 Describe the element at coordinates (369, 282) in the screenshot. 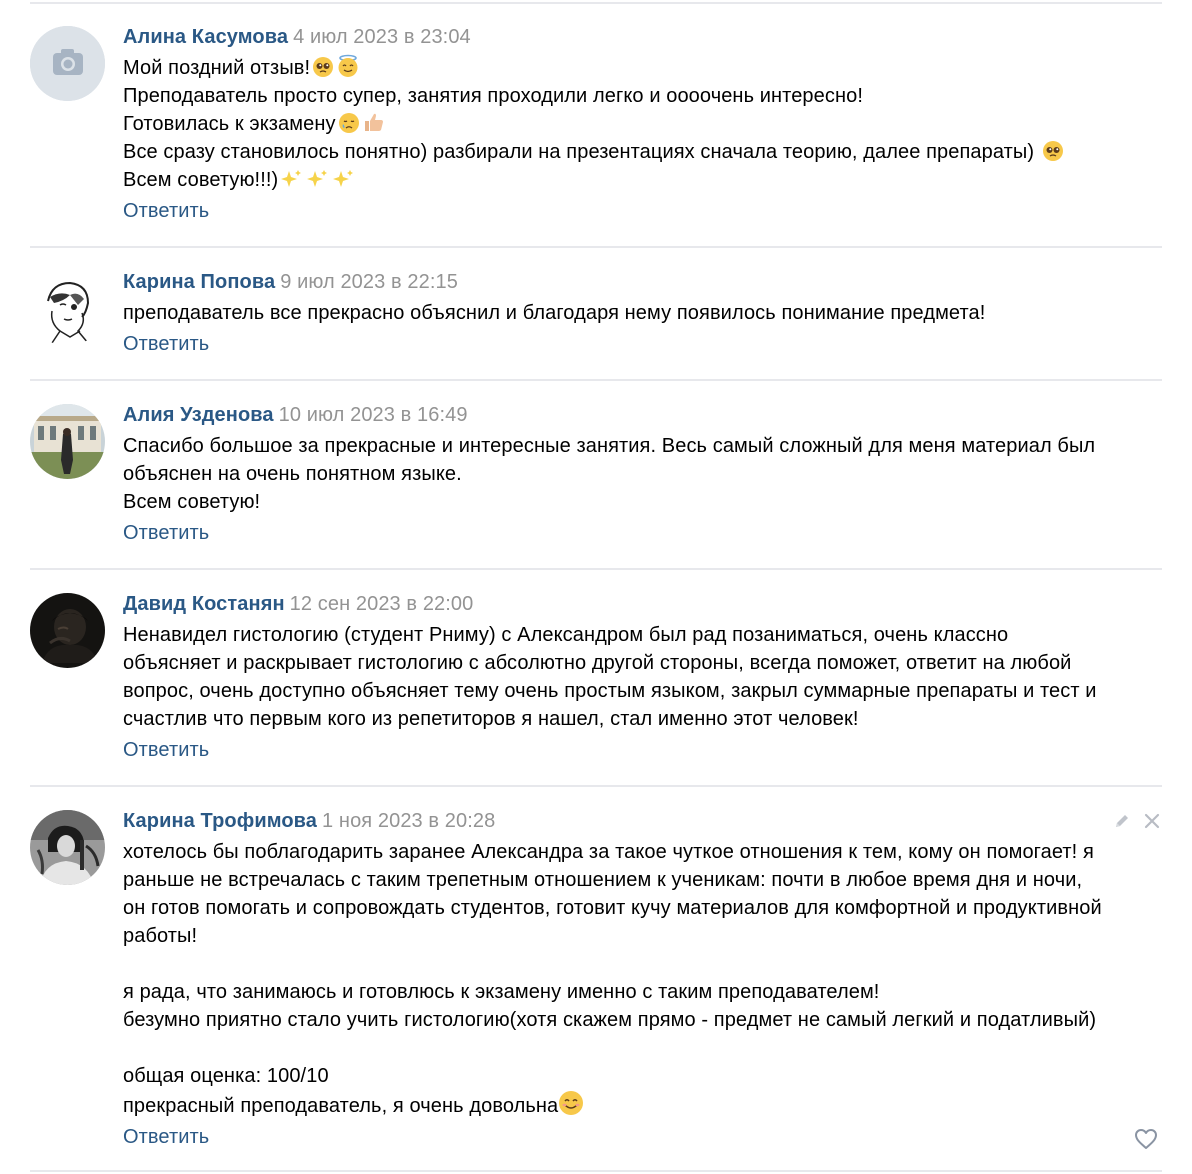

I see `comment-date: 9 июл 2023 в 22:15` at that location.